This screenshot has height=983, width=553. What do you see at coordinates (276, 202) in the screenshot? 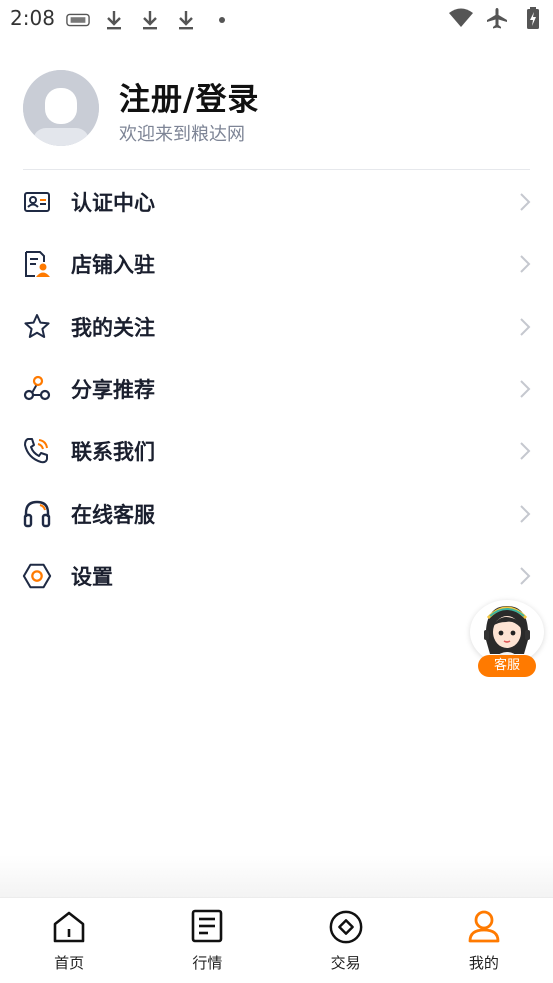
I see `menu-item-certification-center: 认证中心` at bounding box center [276, 202].